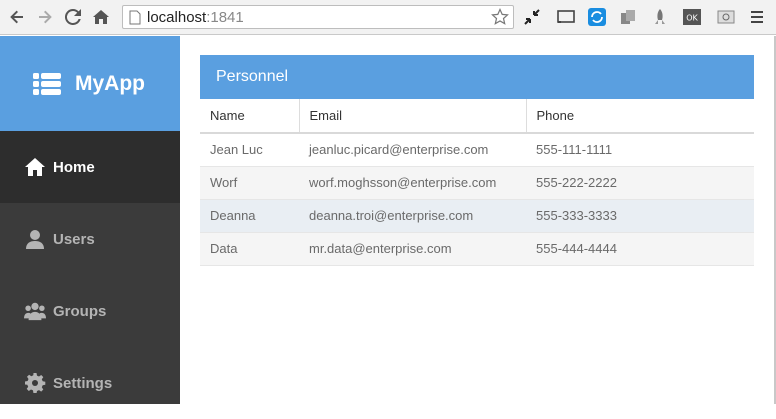 This screenshot has width=776, height=419. Describe the element at coordinates (532, 17) in the screenshot. I see `collapse-icon` at that location.